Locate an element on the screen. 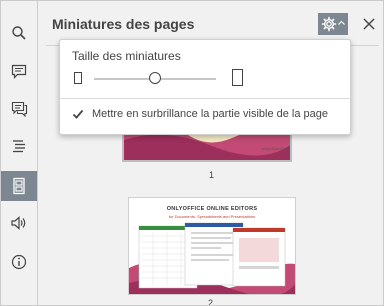 The height and width of the screenshot is (306, 384). thumbnail-size-label: Taille des miniatures is located at coordinates (126, 56).